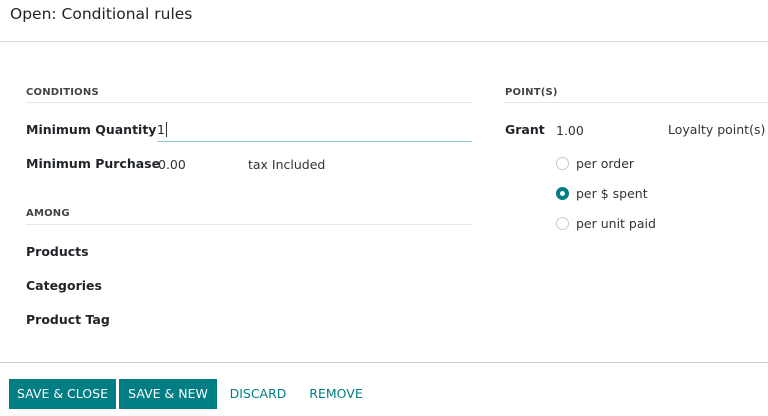  Describe the element at coordinates (314, 131) in the screenshot. I see `min-quantity-input: 1` at that location.